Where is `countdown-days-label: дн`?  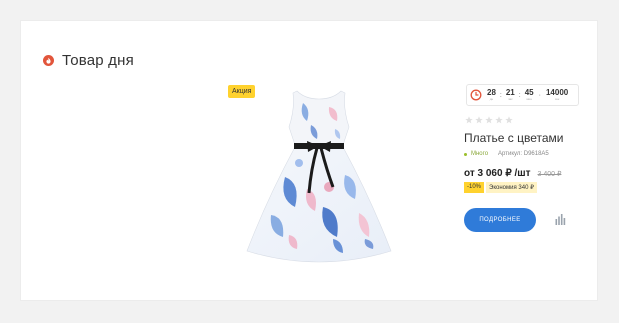 countdown-days-label: дн is located at coordinates (491, 99).